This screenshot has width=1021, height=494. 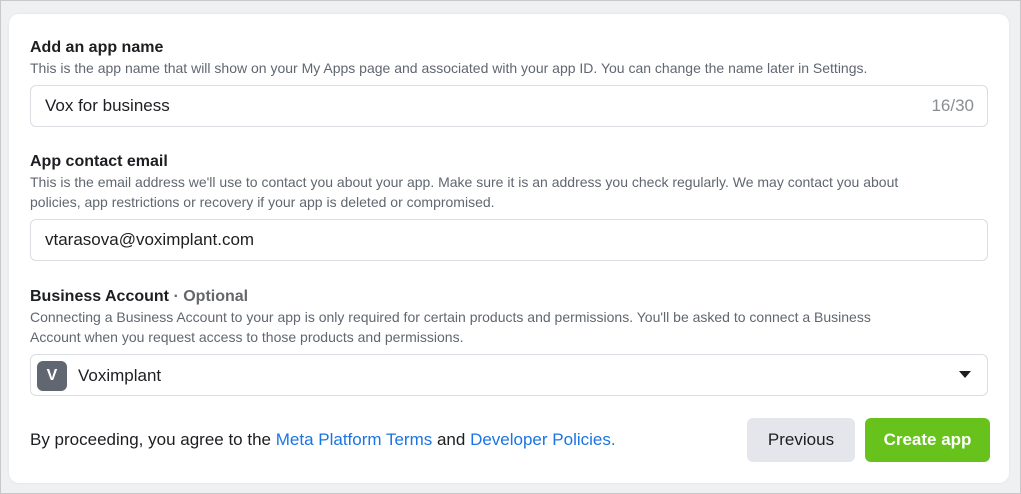 What do you see at coordinates (99, 296) in the screenshot?
I see `business-account-label-text: Business Account` at bounding box center [99, 296].